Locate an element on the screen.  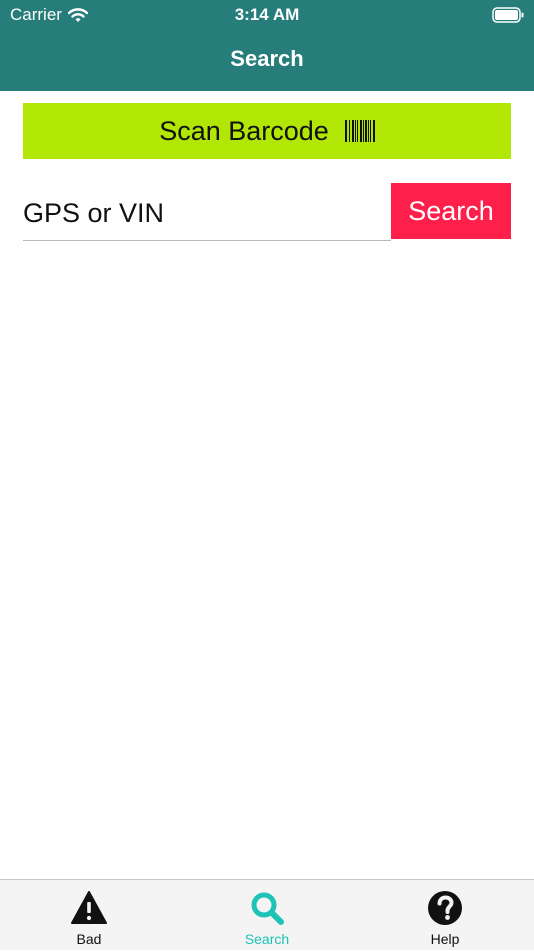
barcode-icon is located at coordinates (359, 131).